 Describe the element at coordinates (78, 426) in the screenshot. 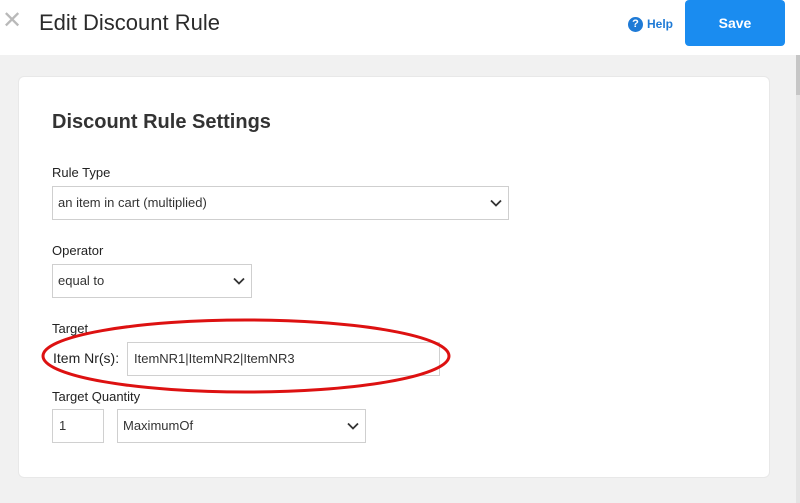

I see `target-quantity-input: 1` at that location.